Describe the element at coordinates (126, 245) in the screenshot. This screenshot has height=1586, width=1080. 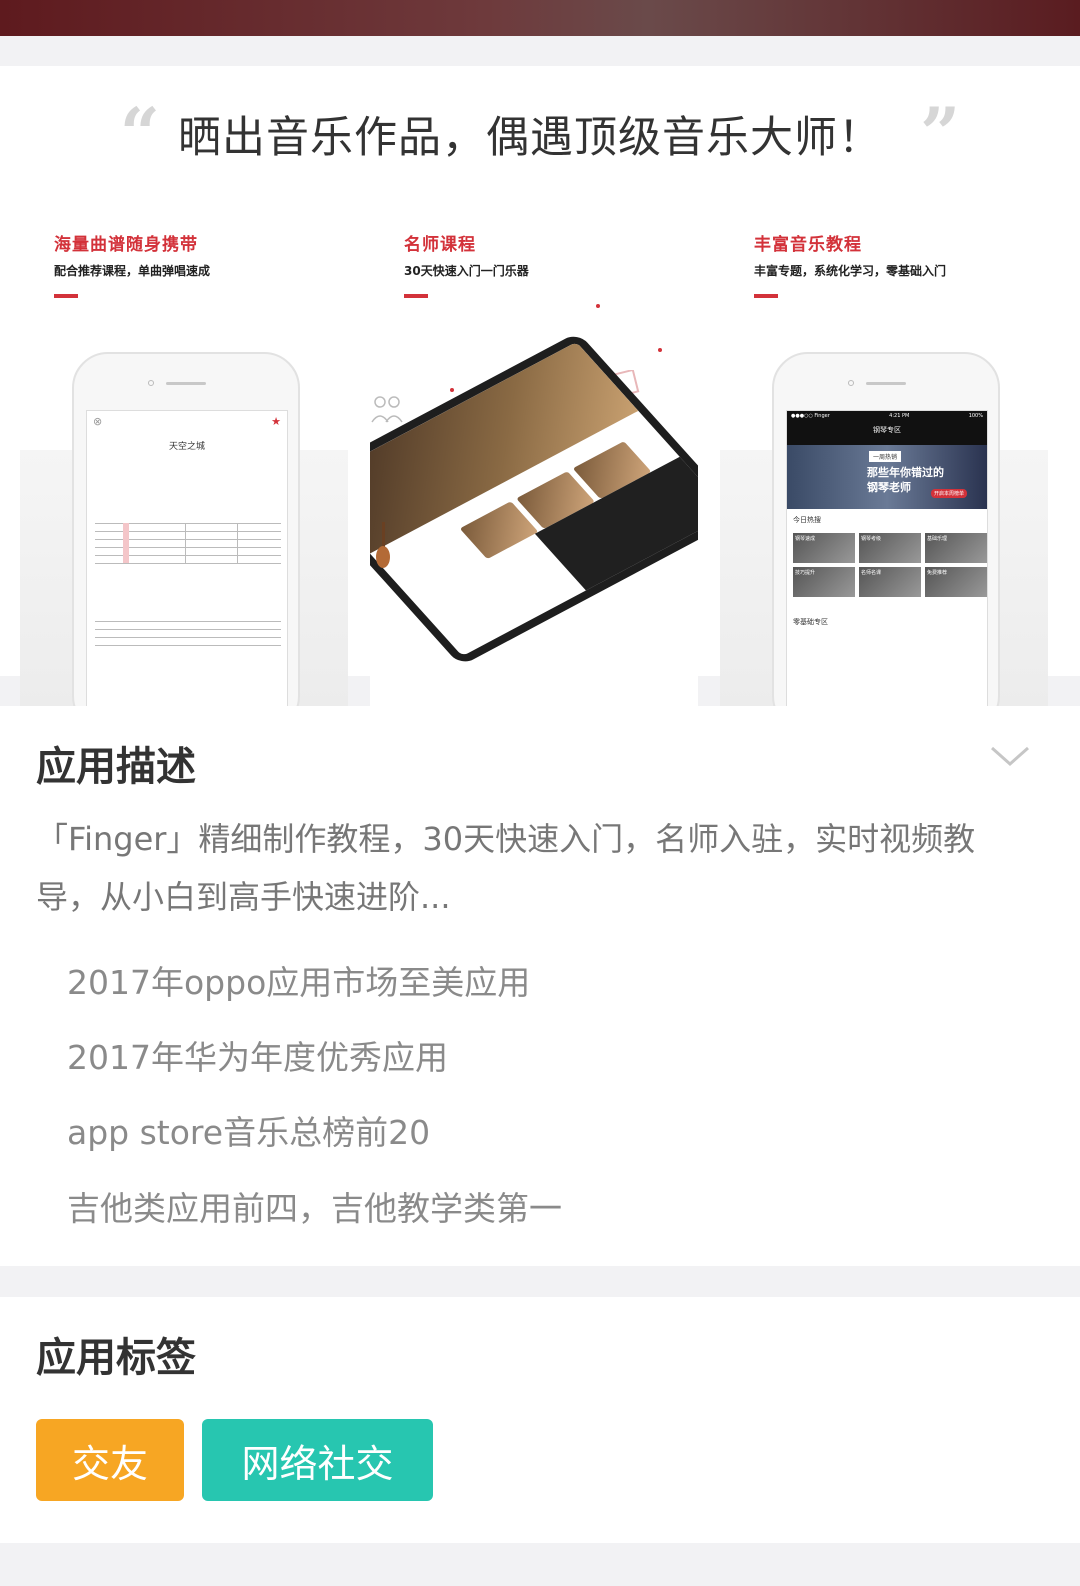
I see `screenshot-title: 海量曲谱随身携带` at that location.